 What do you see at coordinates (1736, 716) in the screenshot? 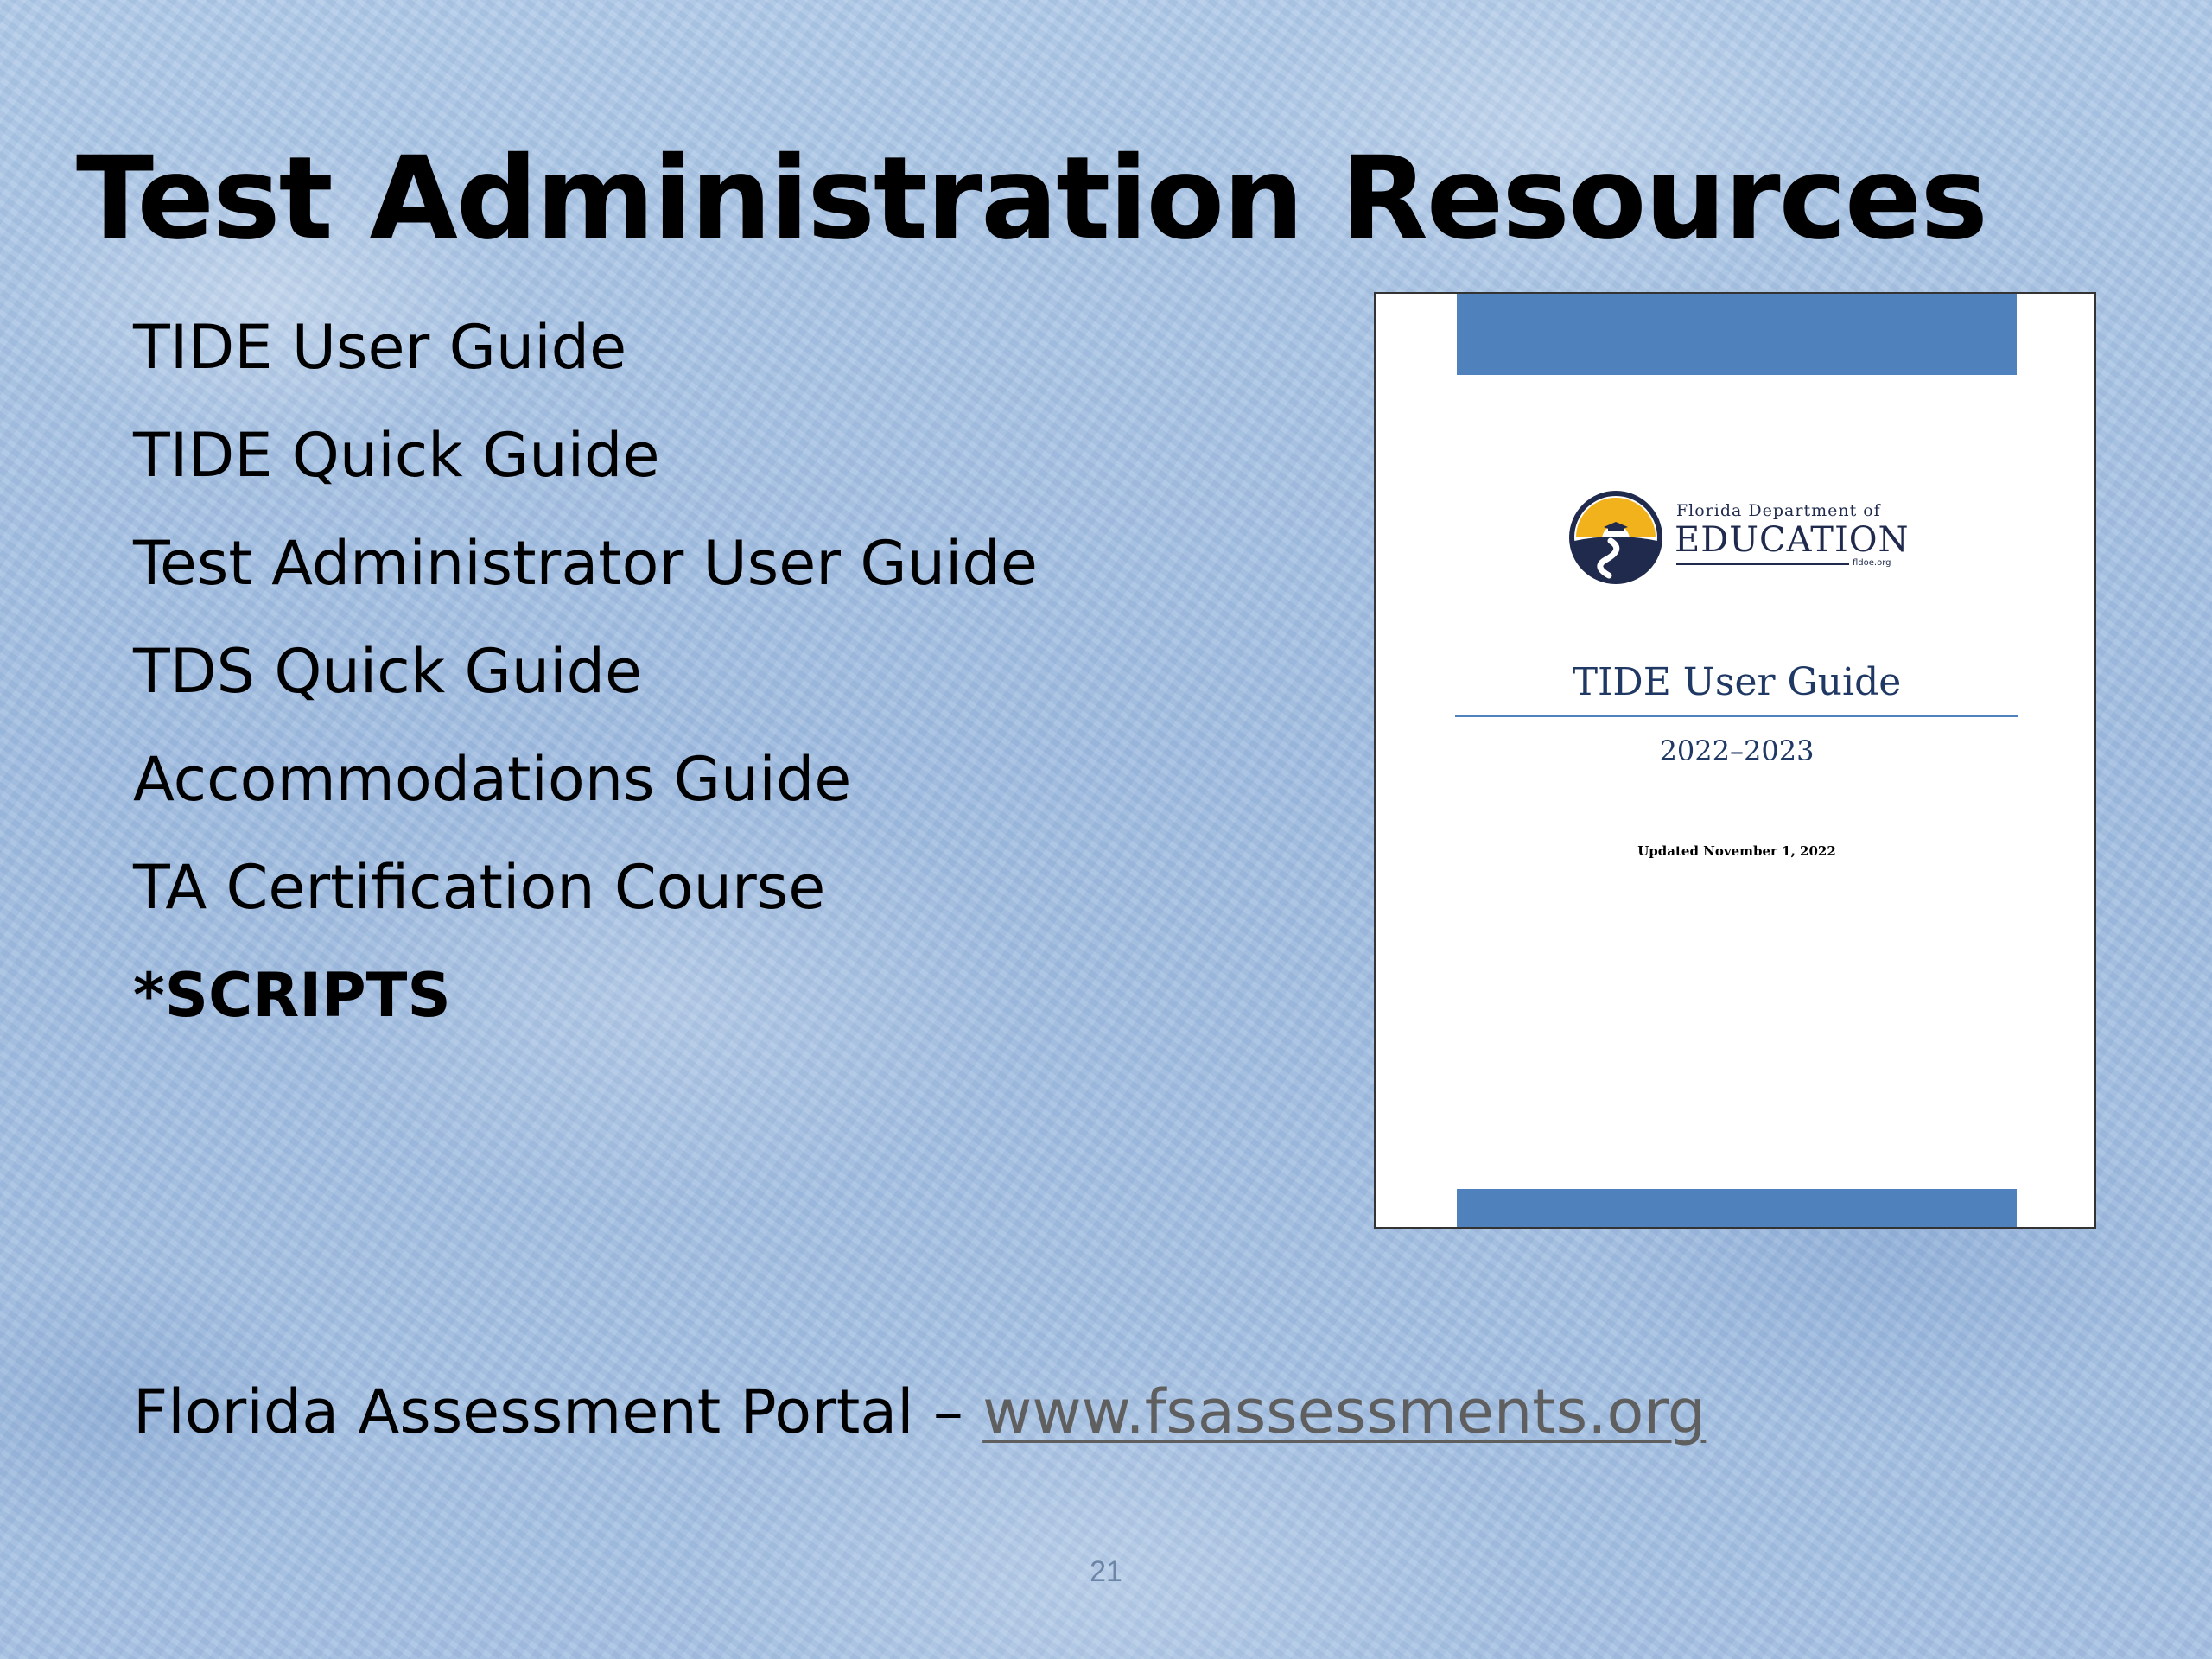
I see `cover-title-divider` at bounding box center [1736, 716].